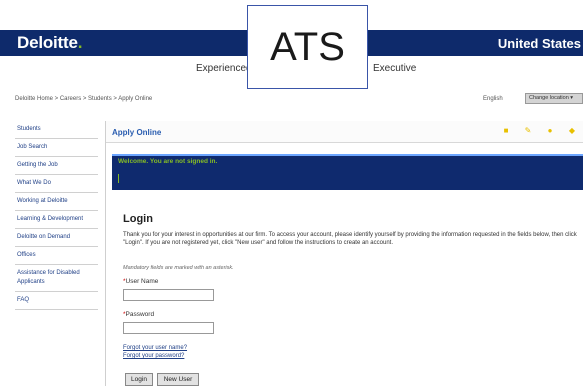 This screenshot has height=386, width=583. Describe the element at coordinates (56, 130) in the screenshot. I see `sidebar-item-students: Students` at that location.